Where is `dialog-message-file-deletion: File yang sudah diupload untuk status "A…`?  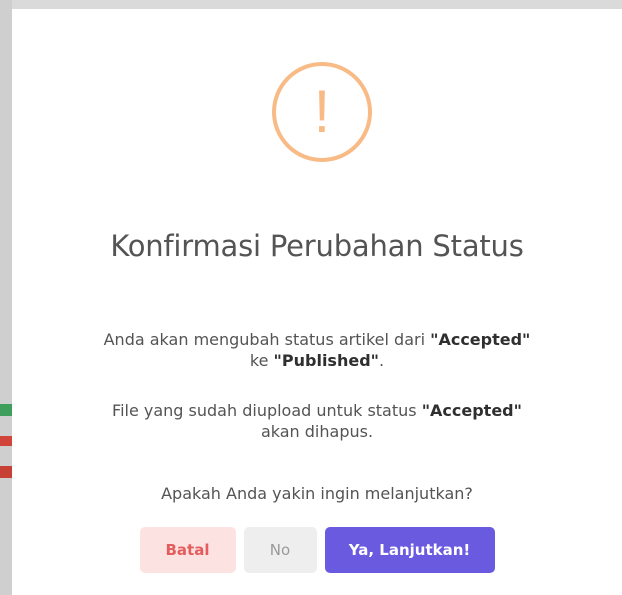
dialog-message-file-deletion: File yang sudah diupload untuk status "A… is located at coordinates (317, 421).